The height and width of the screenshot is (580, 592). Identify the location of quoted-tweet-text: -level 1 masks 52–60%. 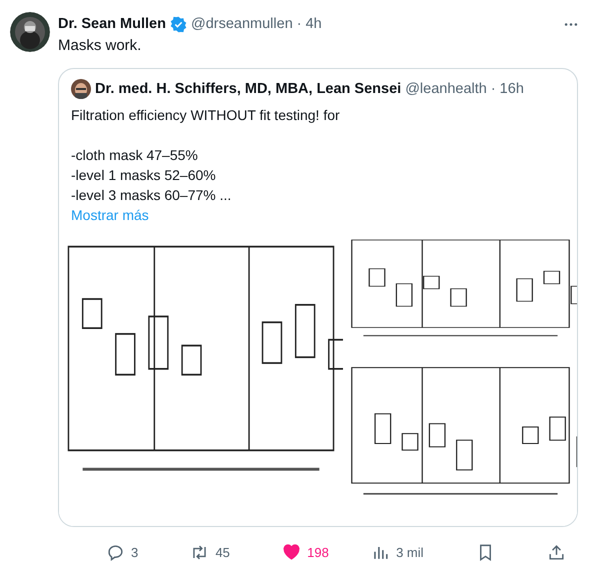
(144, 175).